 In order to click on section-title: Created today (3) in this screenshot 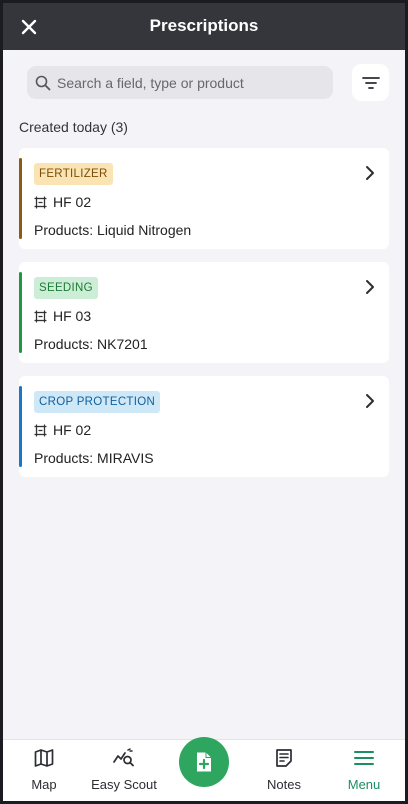, I will do `click(73, 127)`.